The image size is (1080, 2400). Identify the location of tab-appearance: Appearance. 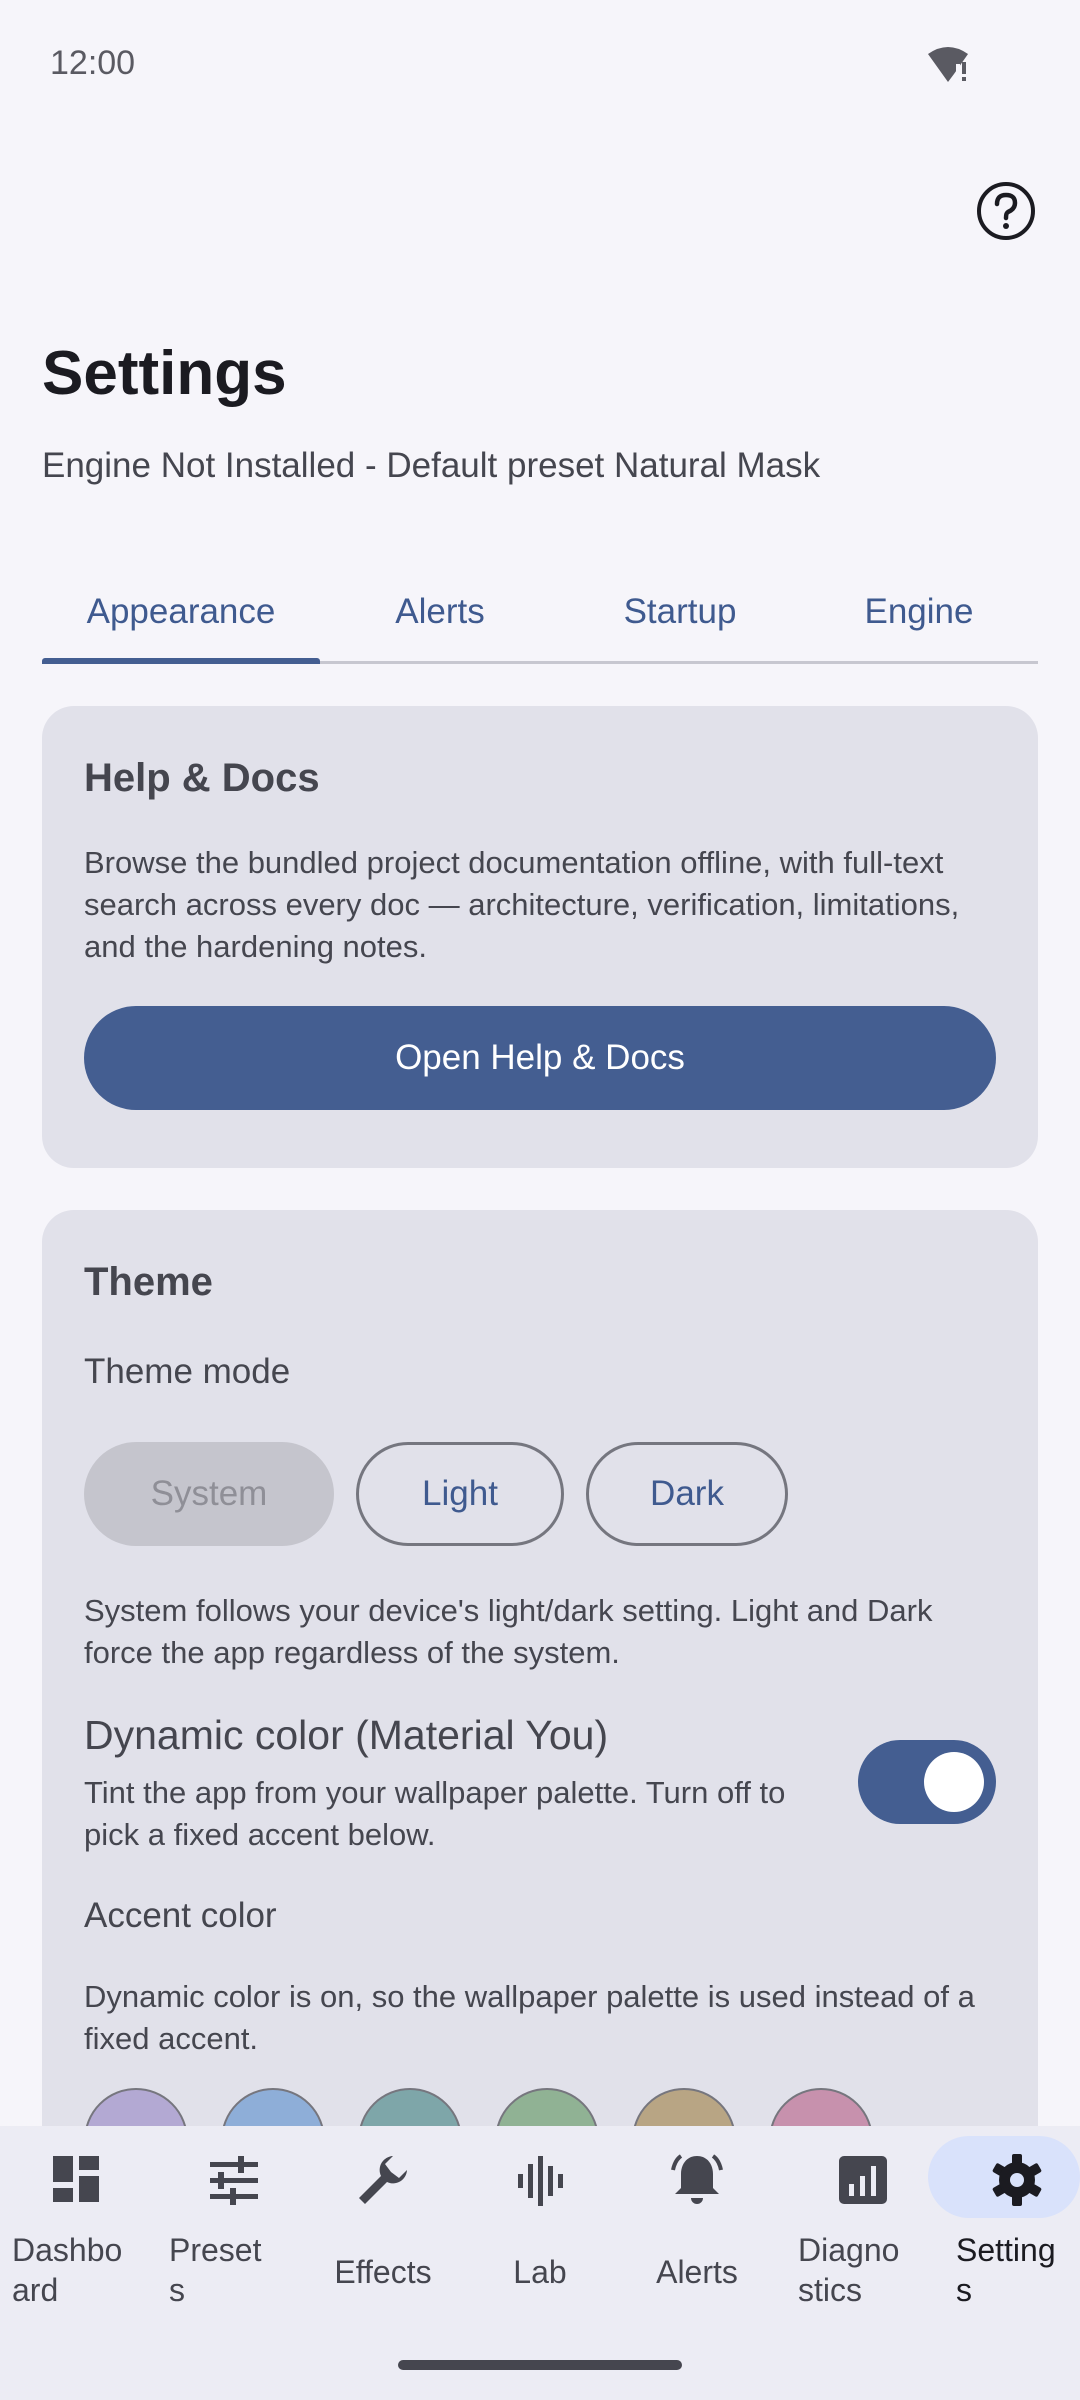
(181, 612).